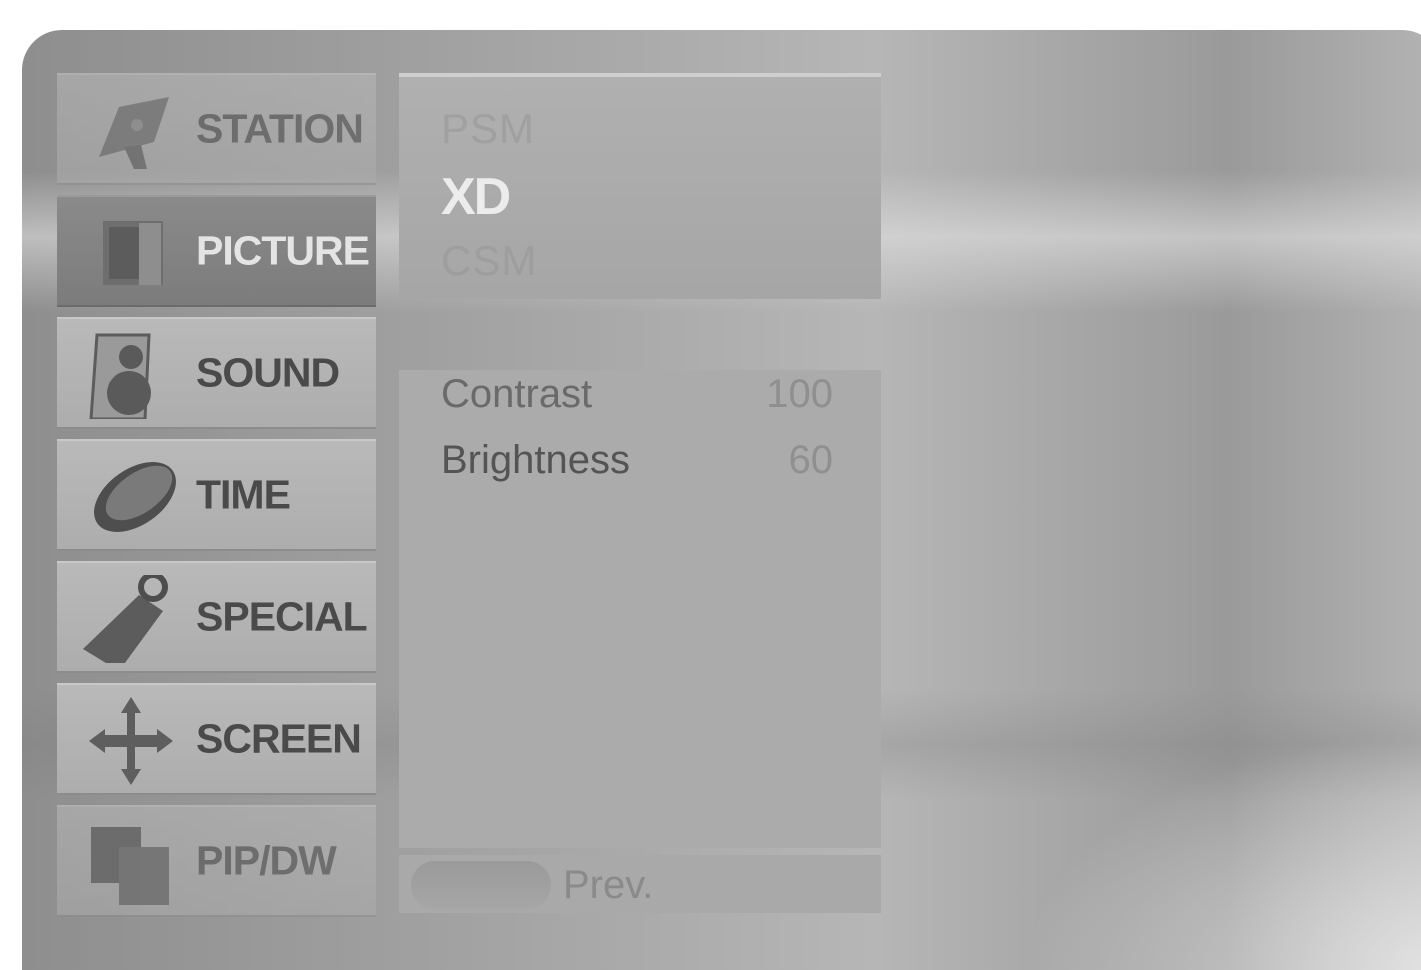 This screenshot has width=1421, height=970. I want to click on menu-item-sound: SOUND, so click(216, 373).